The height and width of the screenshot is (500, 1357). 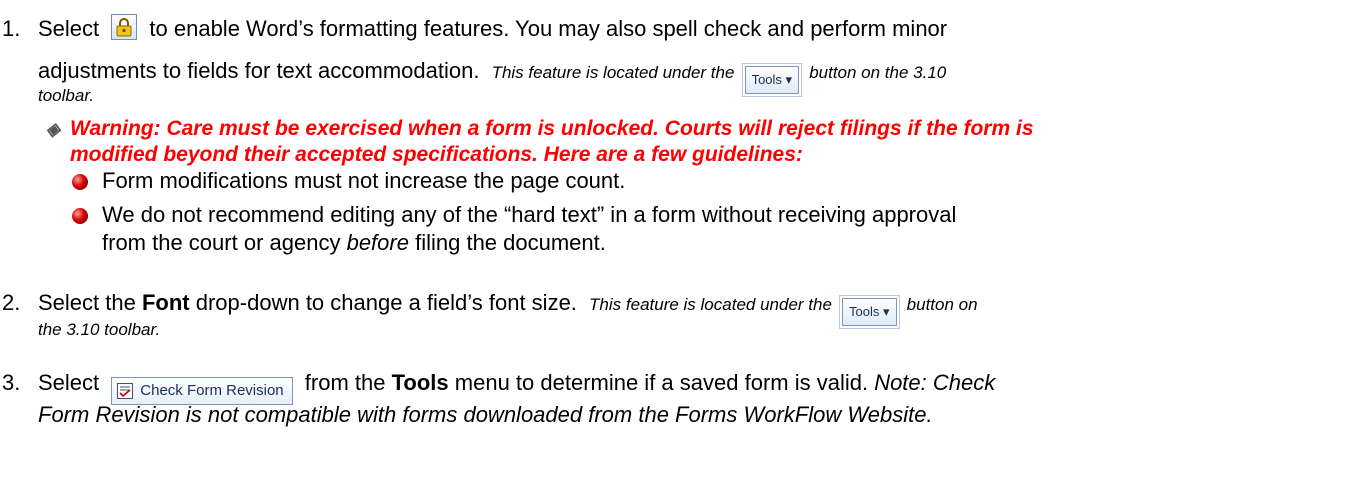 What do you see at coordinates (878, 72) in the screenshot?
I see `item-note: button on the 3.10` at bounding box center [878, 72].